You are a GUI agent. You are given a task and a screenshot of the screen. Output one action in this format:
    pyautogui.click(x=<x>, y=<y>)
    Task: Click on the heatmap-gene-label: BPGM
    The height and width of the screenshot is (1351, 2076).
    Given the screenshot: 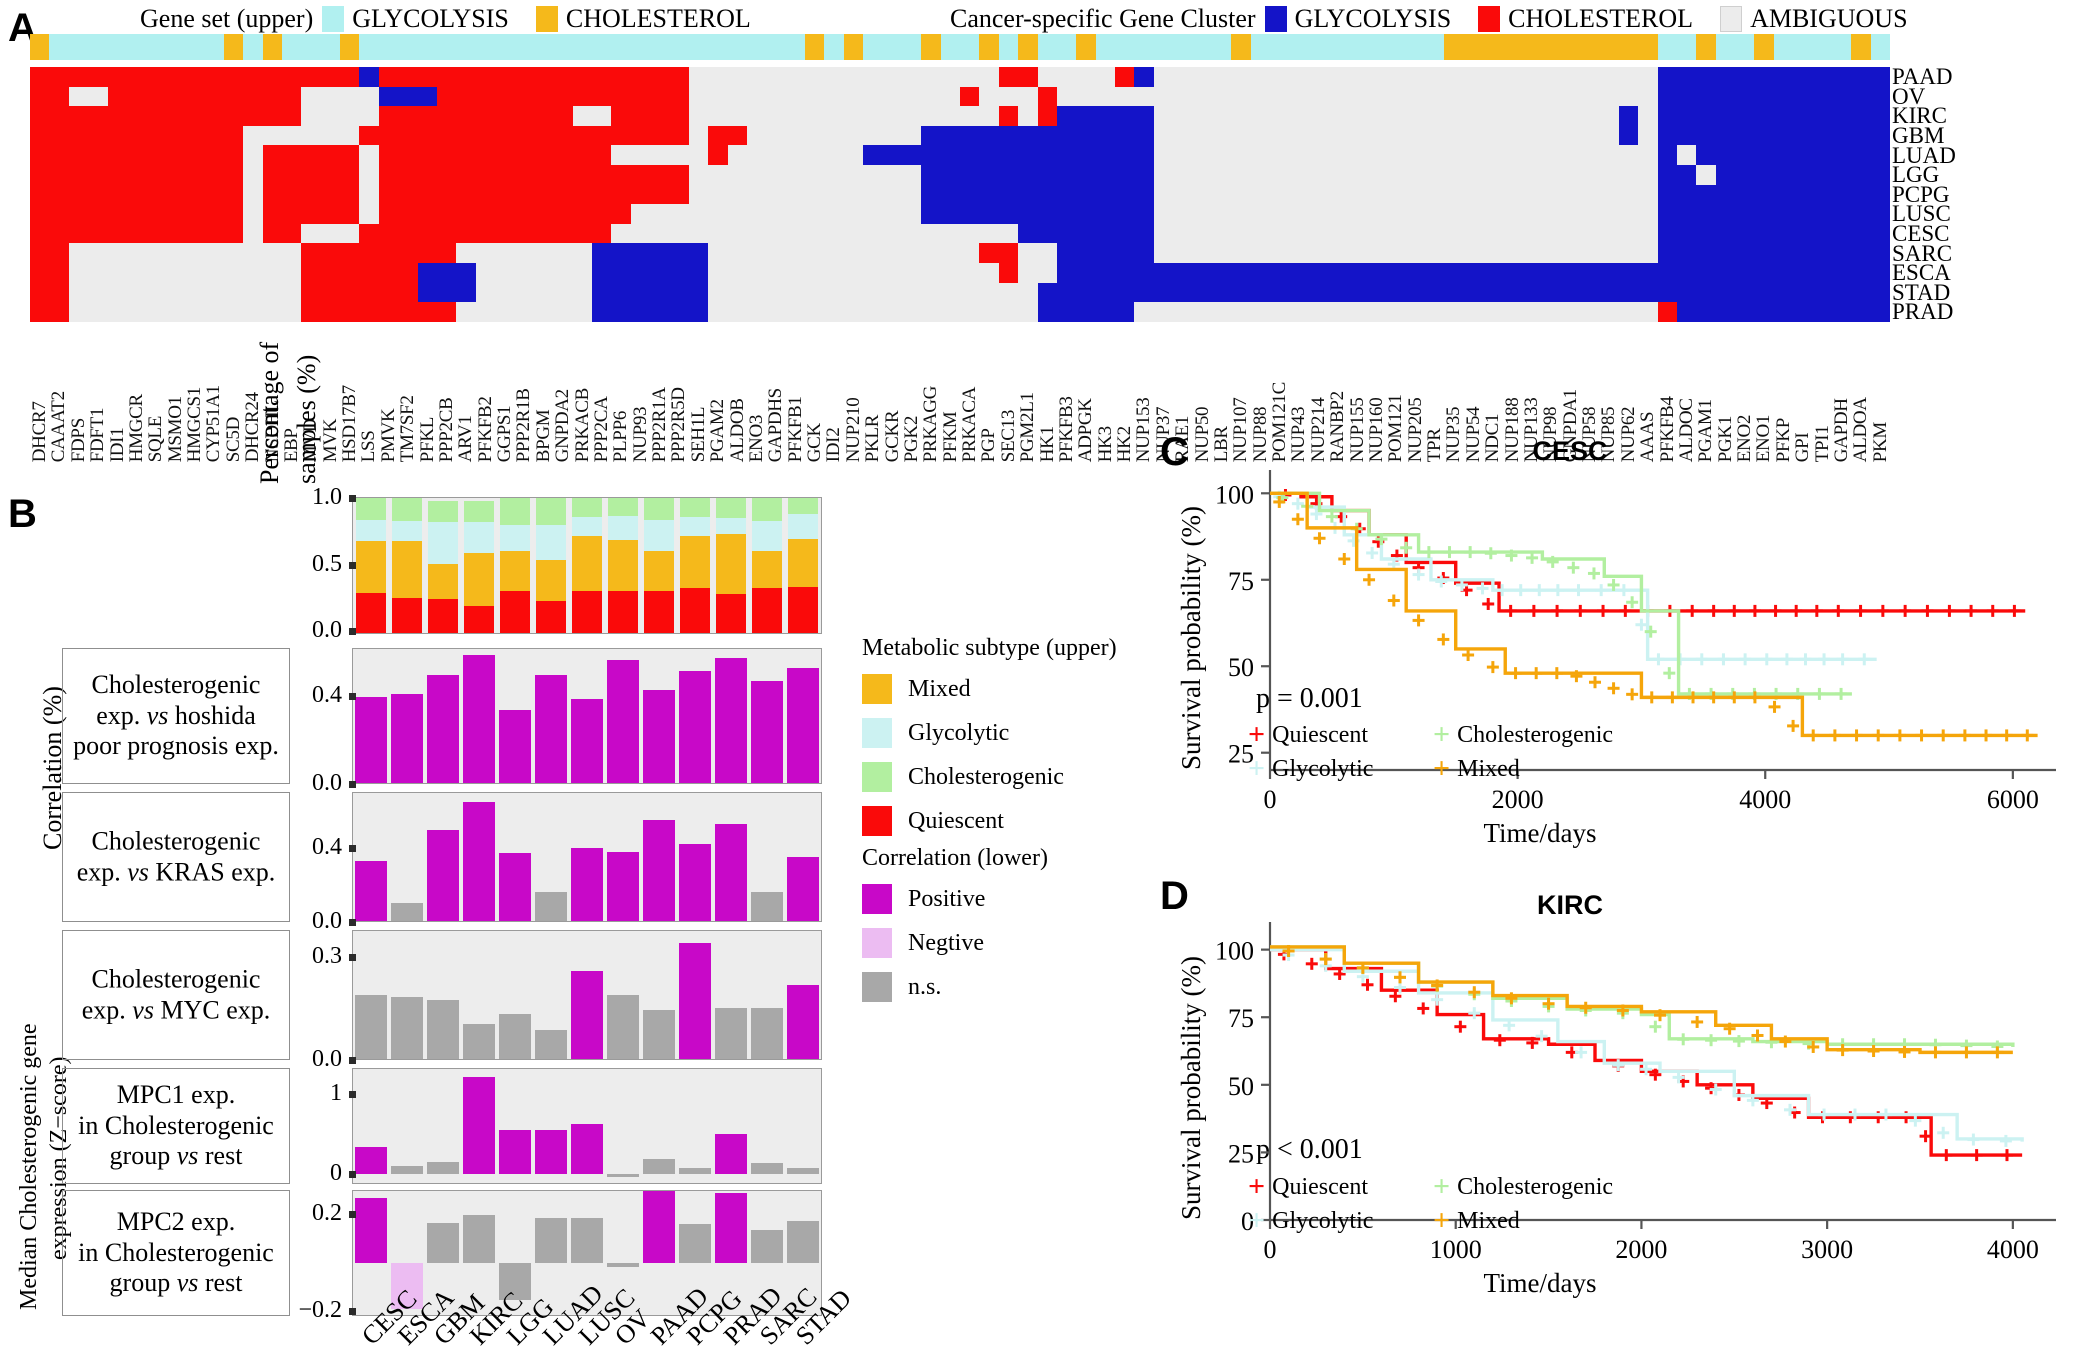 What is the action you would take?
    pyautogui.click(x=543, y=436)
    